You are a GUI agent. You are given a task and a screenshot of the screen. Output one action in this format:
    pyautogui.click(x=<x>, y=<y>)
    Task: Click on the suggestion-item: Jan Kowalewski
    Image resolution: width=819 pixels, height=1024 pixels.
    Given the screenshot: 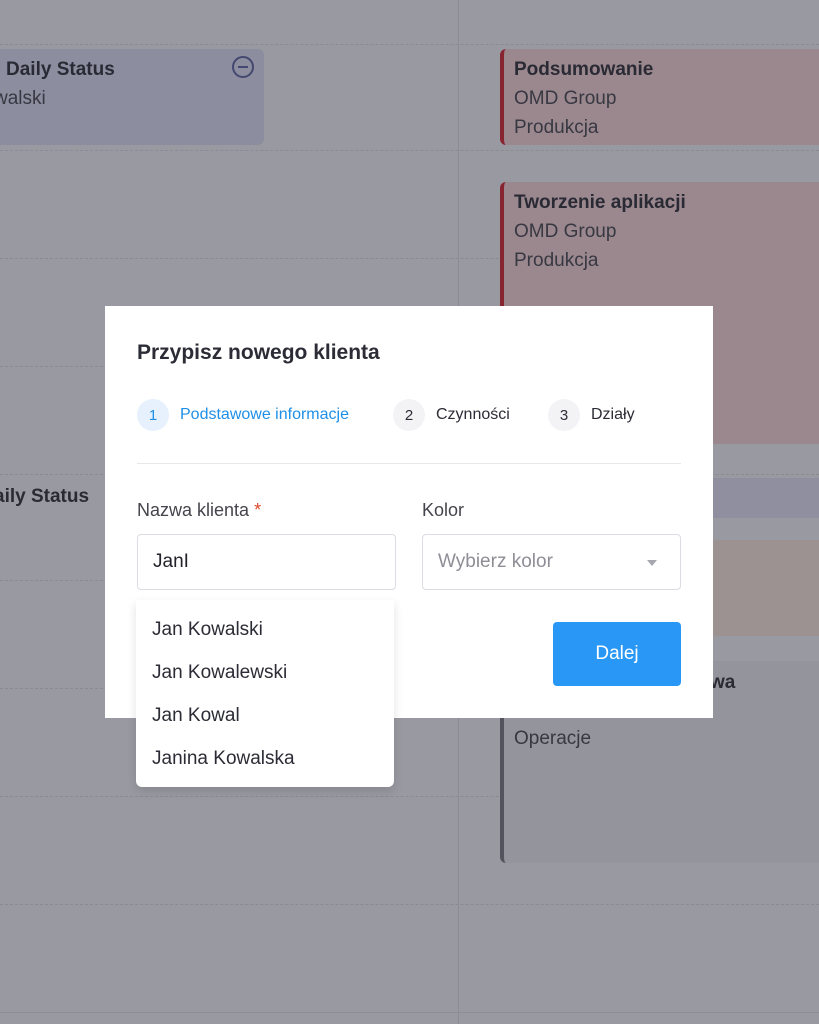 What is the action you would take?
    pyautogui.click(x=265, y=672)
    